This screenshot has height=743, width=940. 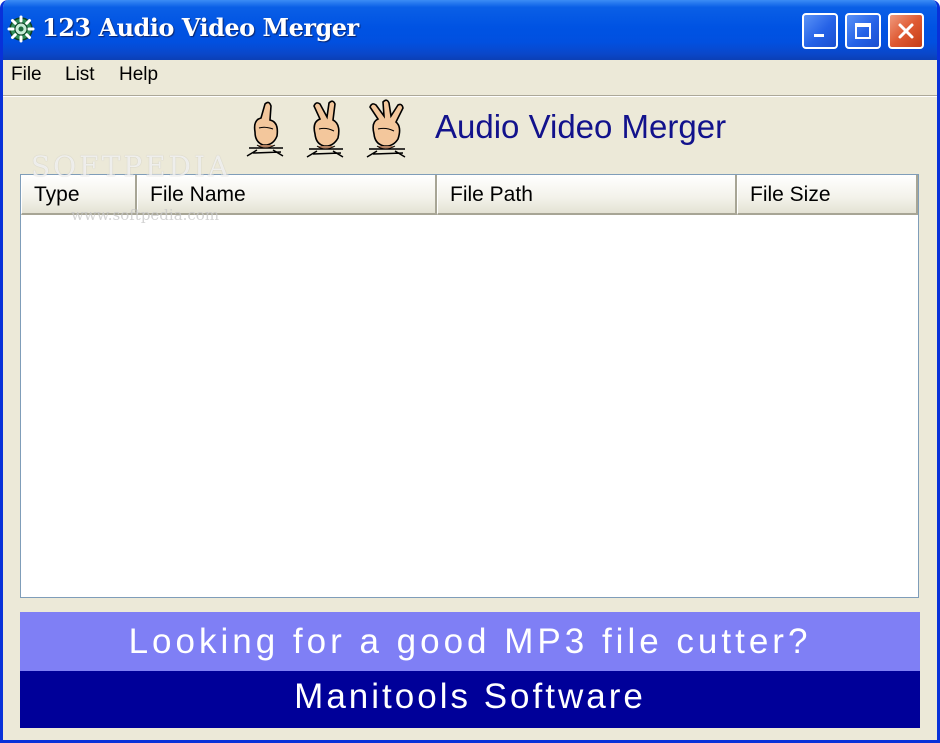 I want to click on menu-list: List, so click(x=80, y=75).